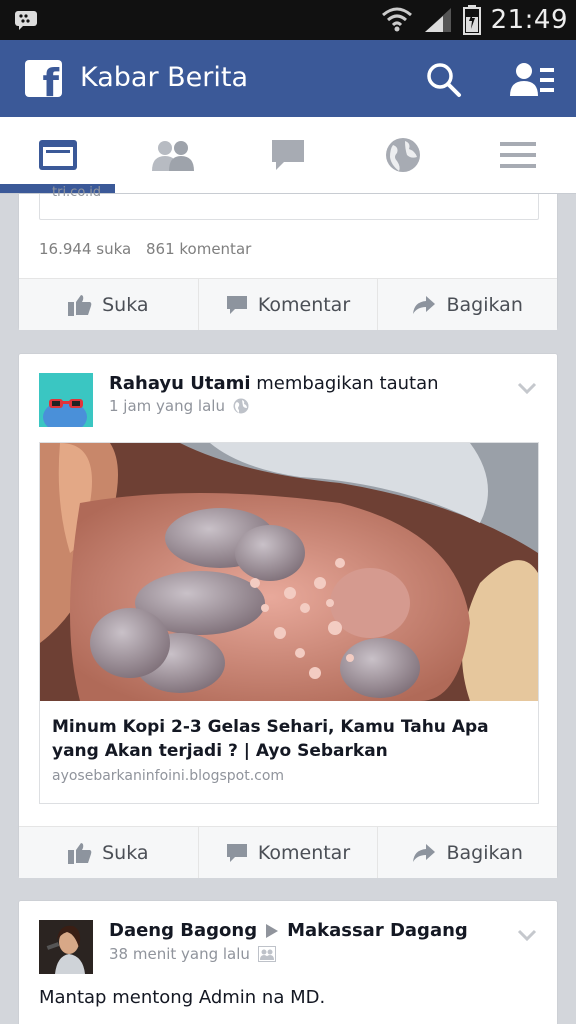  Describe the element at coordinates (182, 997) in the screenshot. I see `story-message: Mantap mentong Admin na MD.` at that location.